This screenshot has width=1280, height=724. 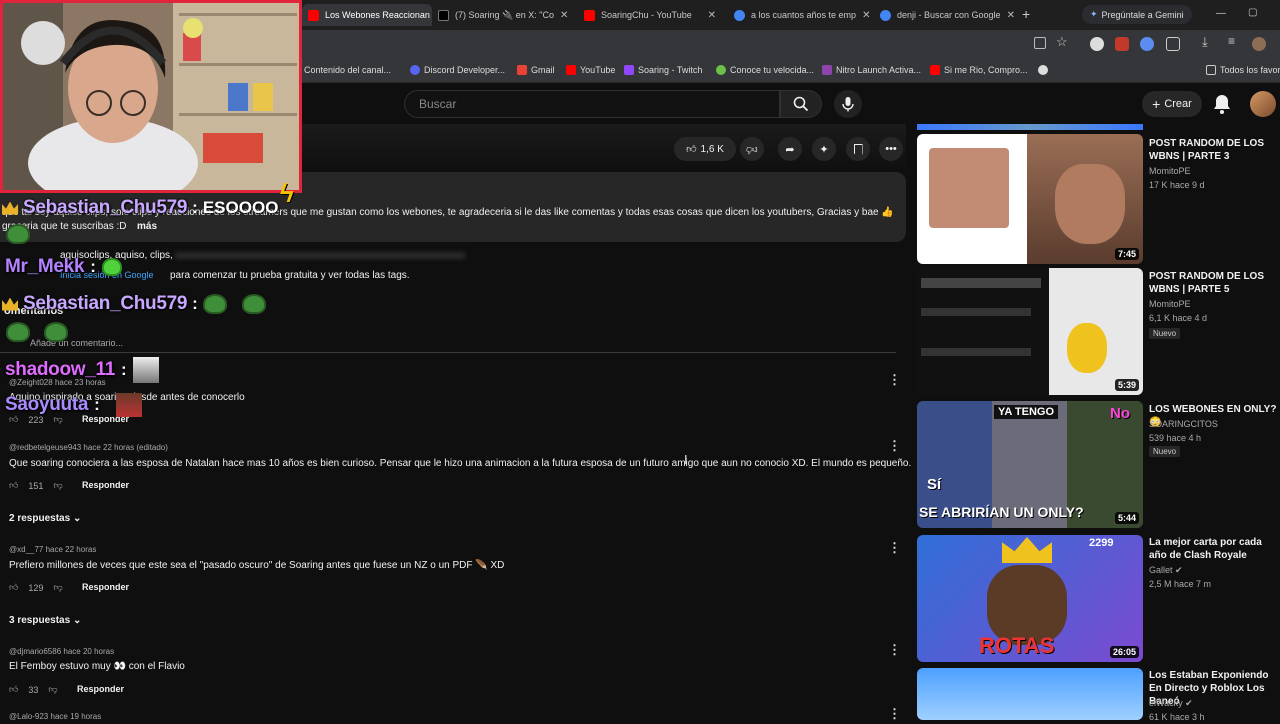 I want to click on microphone-icon, so click(x=848, y=104).